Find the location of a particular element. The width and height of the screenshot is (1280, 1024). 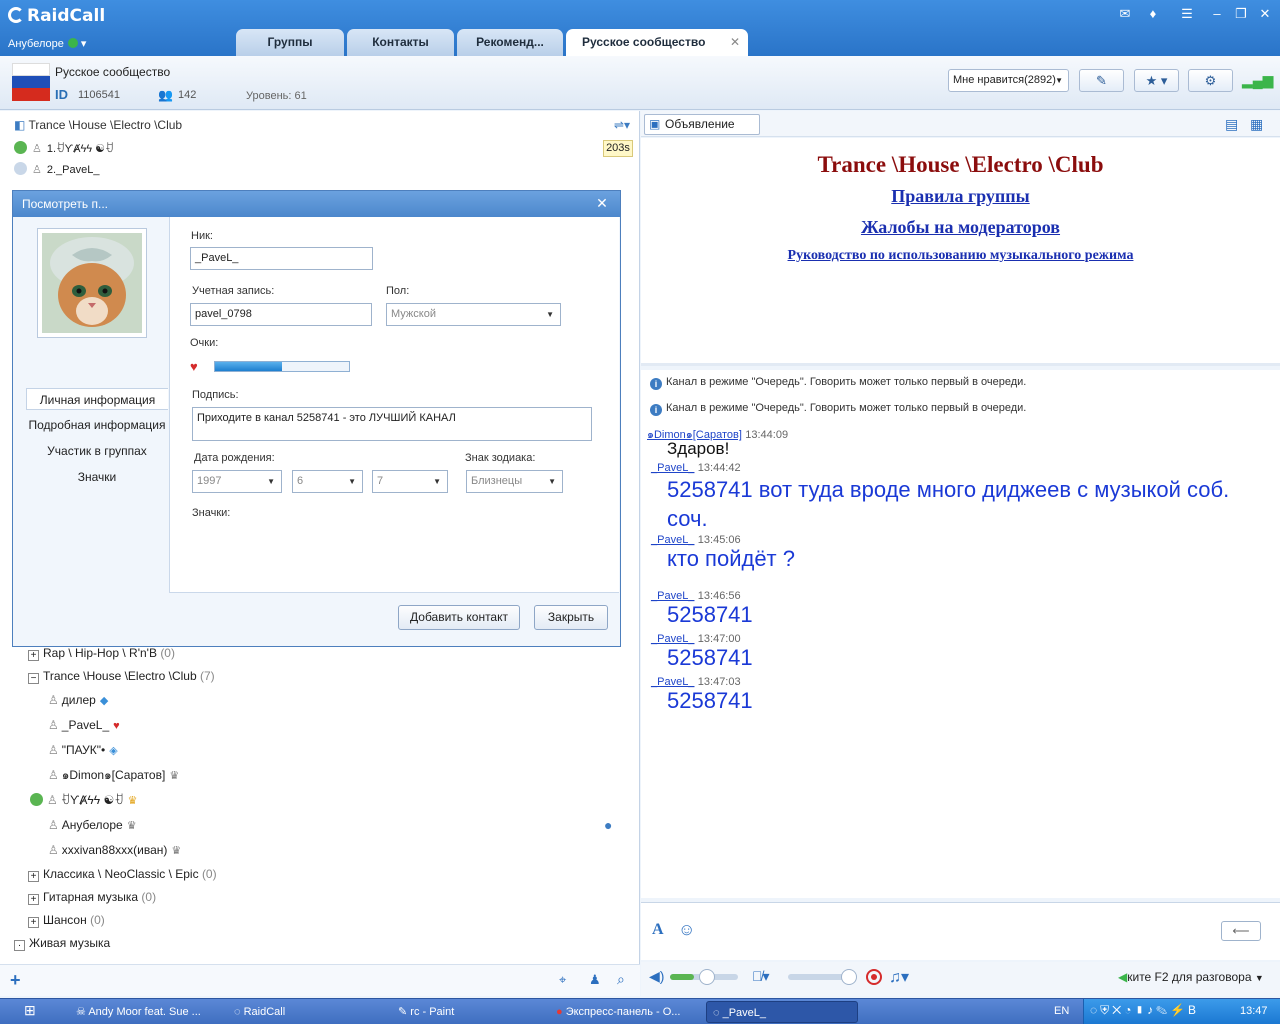

nav-detailed-info: Подробная информация is located at coordinates (97, 425).